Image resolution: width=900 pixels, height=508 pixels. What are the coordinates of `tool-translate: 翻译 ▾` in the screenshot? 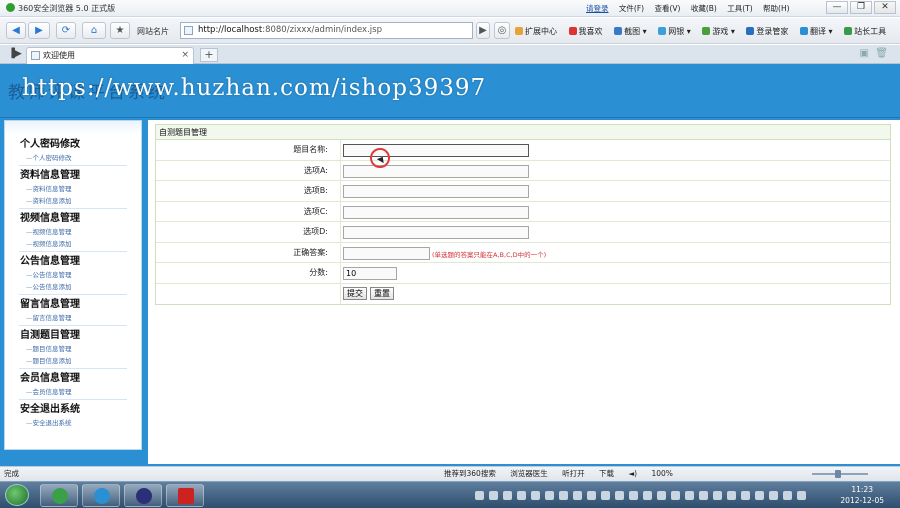 It's located at (816, 31).